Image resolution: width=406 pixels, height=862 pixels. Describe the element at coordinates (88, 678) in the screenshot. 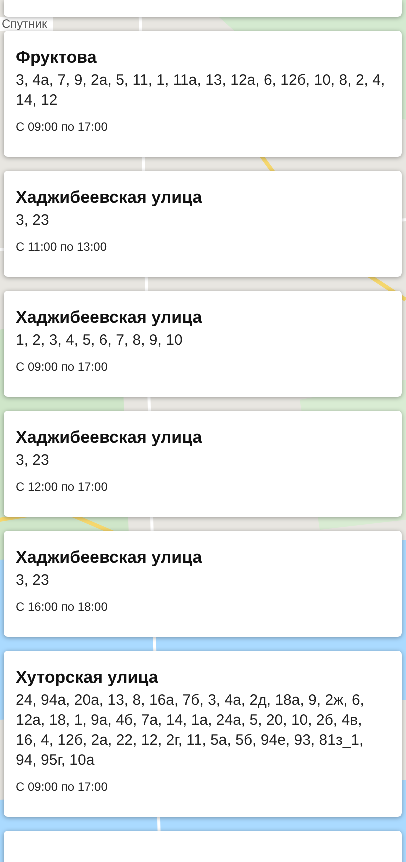

I see `street-name: Хуторская улица` at that location.